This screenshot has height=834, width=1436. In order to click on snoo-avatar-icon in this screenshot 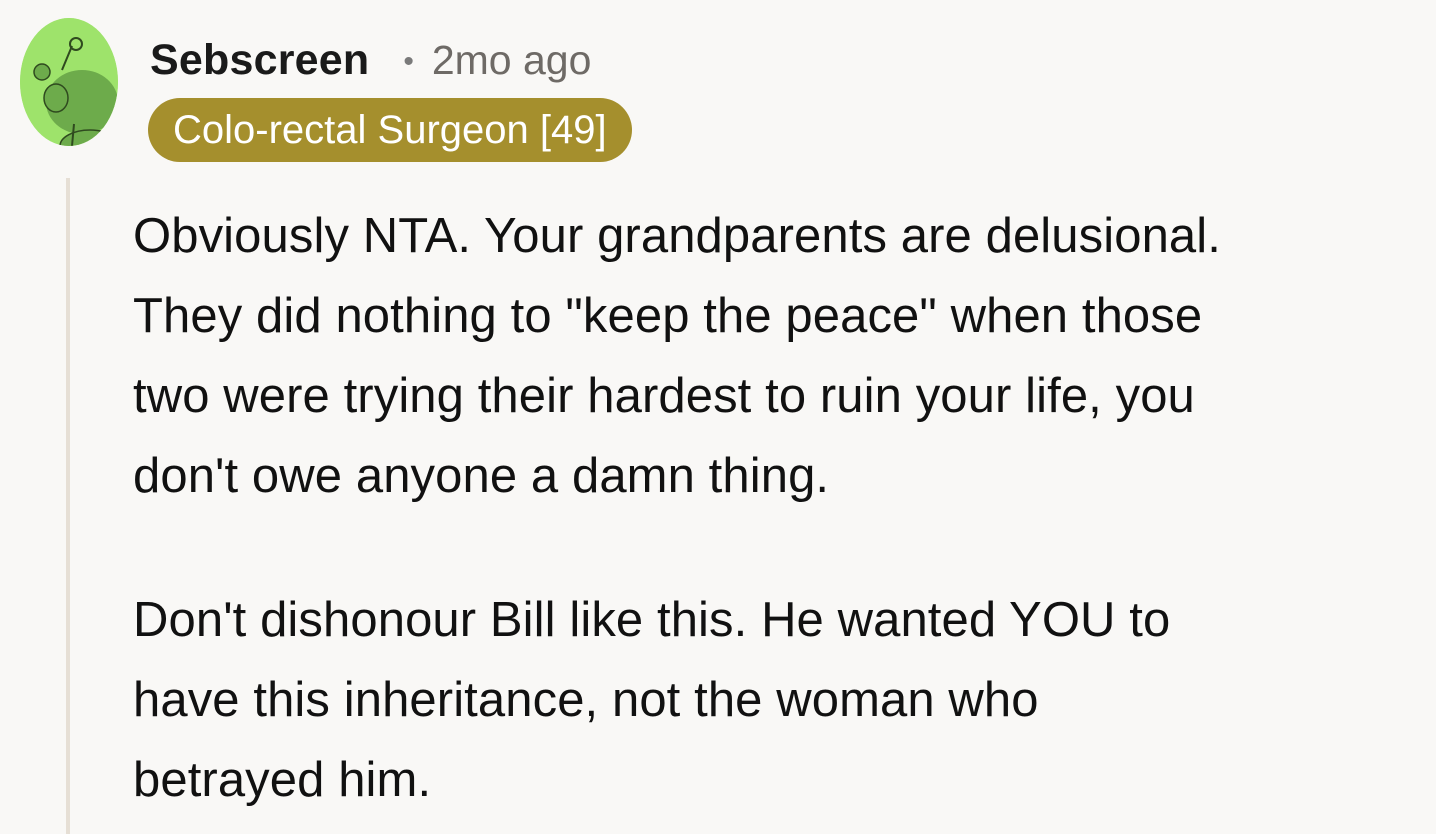, I will do `click(69, 82)`.